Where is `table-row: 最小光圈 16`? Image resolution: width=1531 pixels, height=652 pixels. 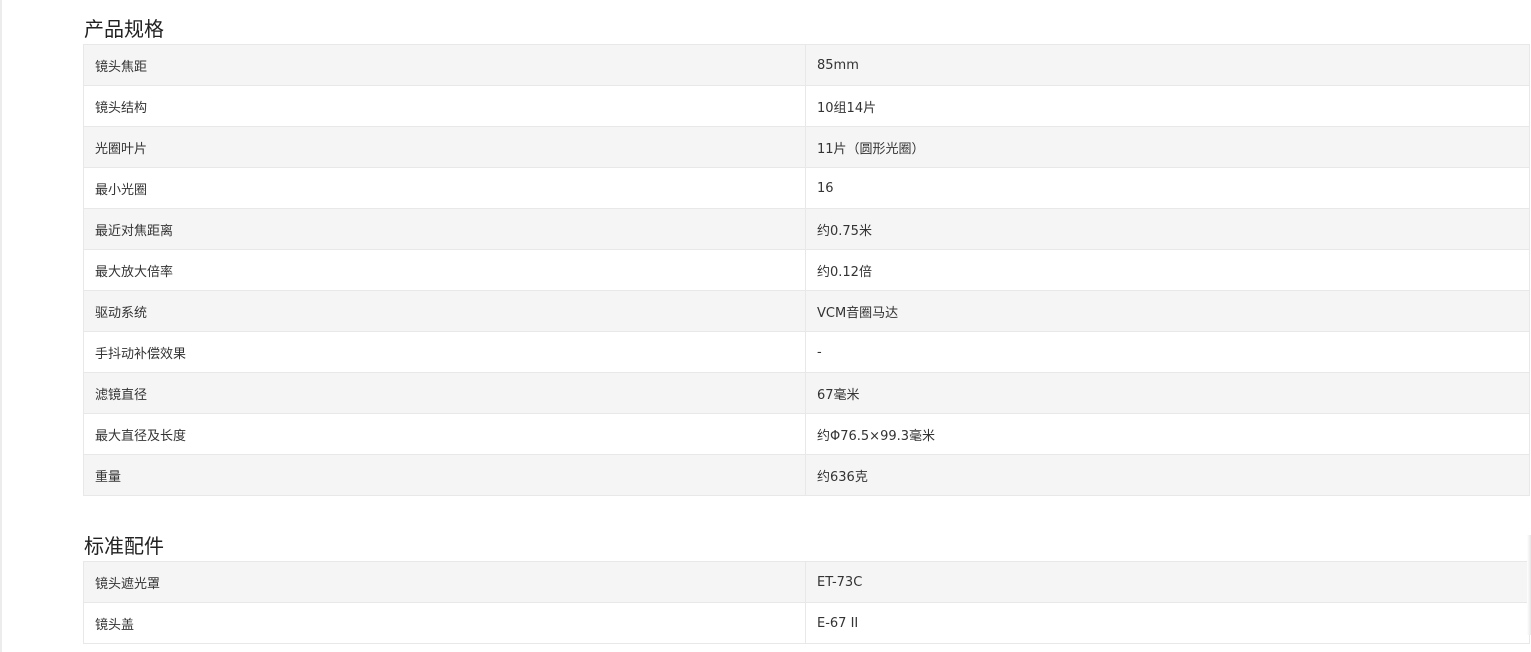 table-row: 最小光圈 16 is located at coordinates (806, 188).